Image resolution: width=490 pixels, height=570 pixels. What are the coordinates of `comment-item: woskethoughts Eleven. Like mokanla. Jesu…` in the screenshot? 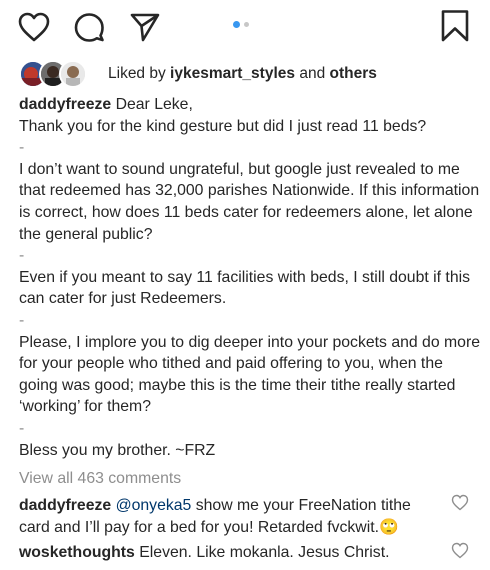 It's located at (229, 553).